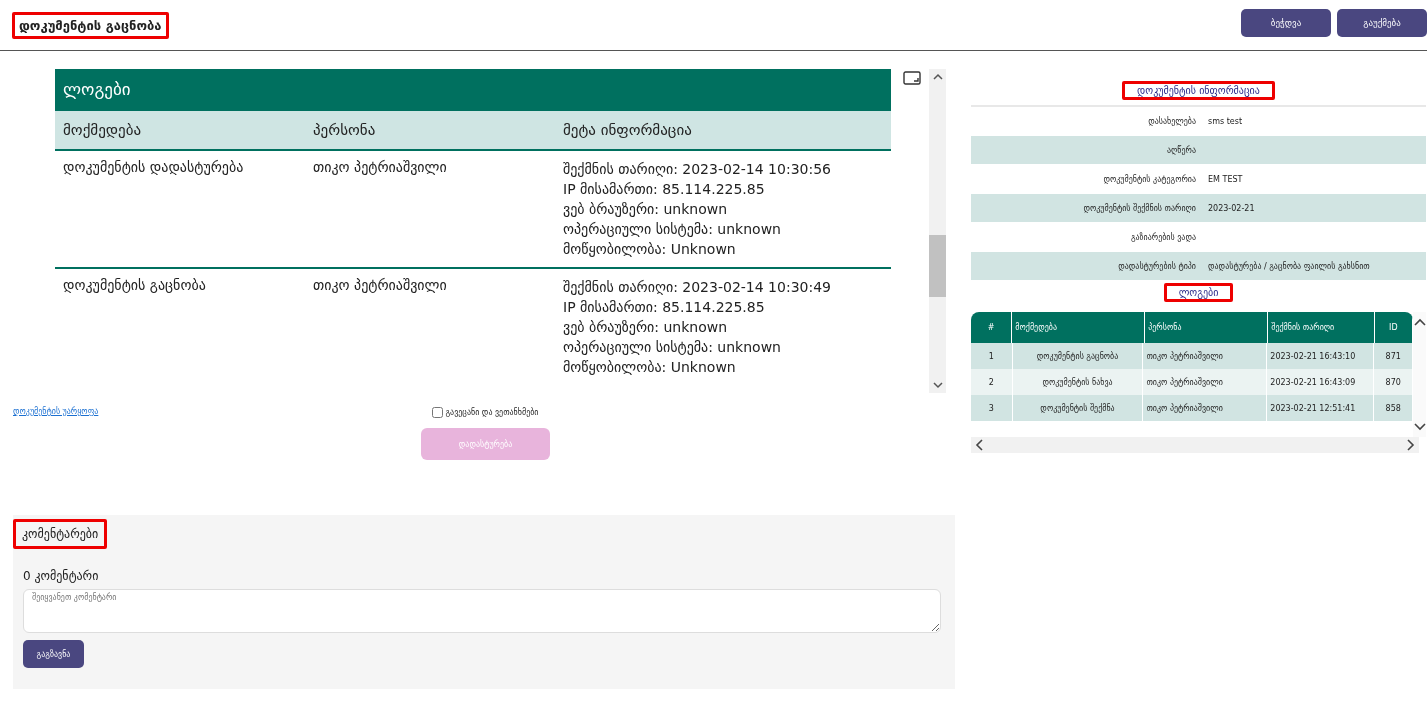 The image size is (1427, 715). I want to click on column-label: მეტა ინფორმაცია, so click(628, 131).